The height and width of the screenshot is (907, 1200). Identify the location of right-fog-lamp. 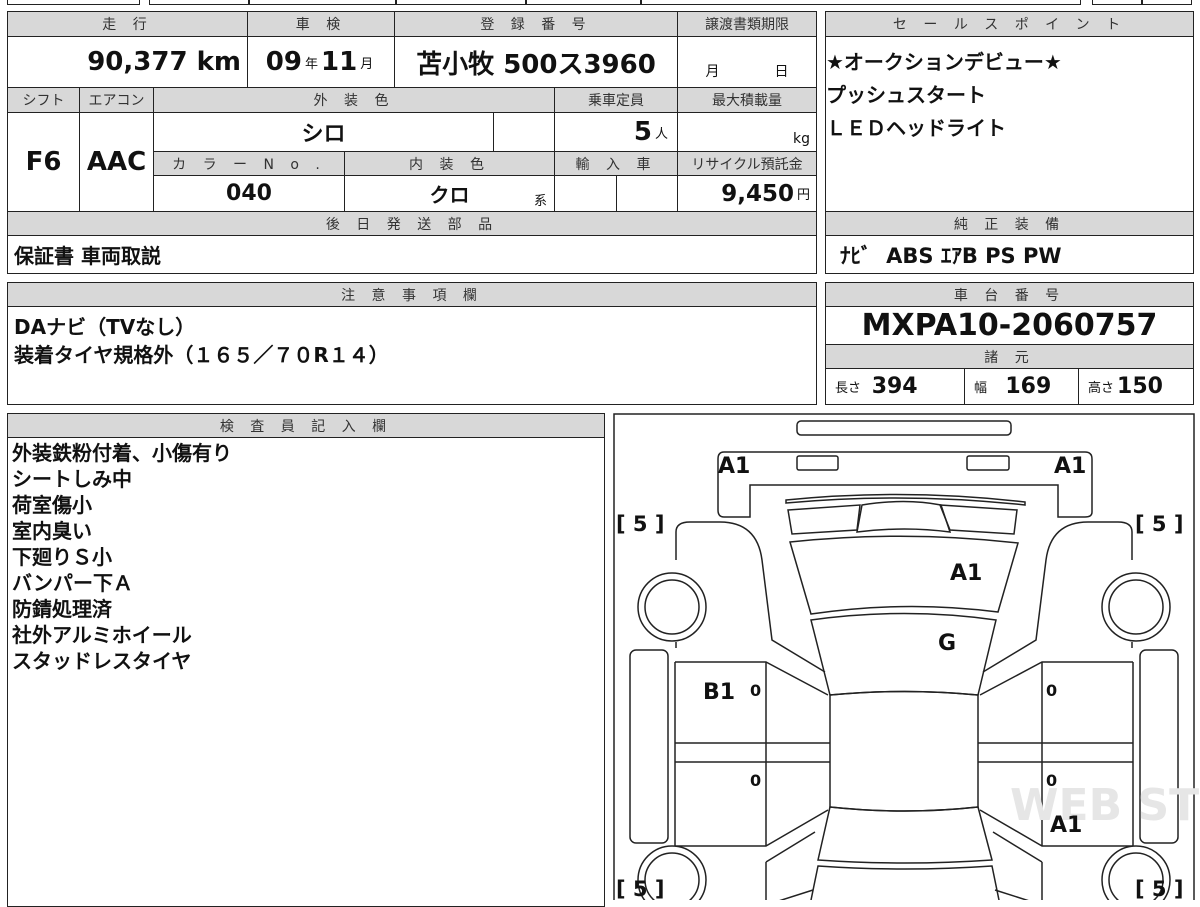
(988, 463).